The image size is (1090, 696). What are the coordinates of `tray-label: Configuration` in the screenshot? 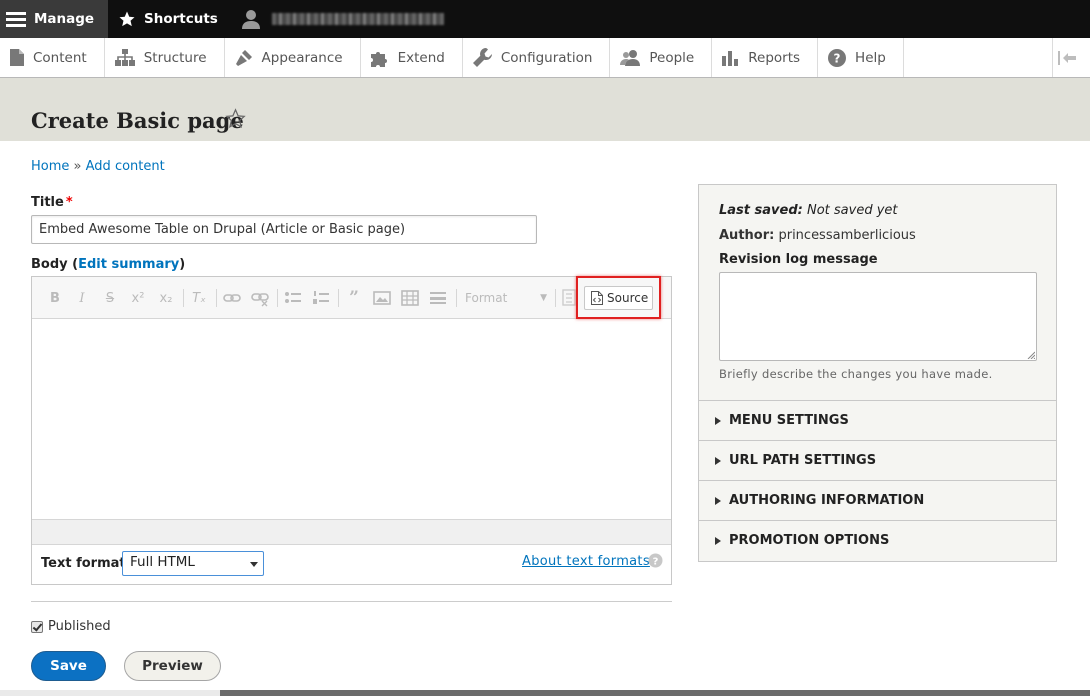 It's located at (546, 57).